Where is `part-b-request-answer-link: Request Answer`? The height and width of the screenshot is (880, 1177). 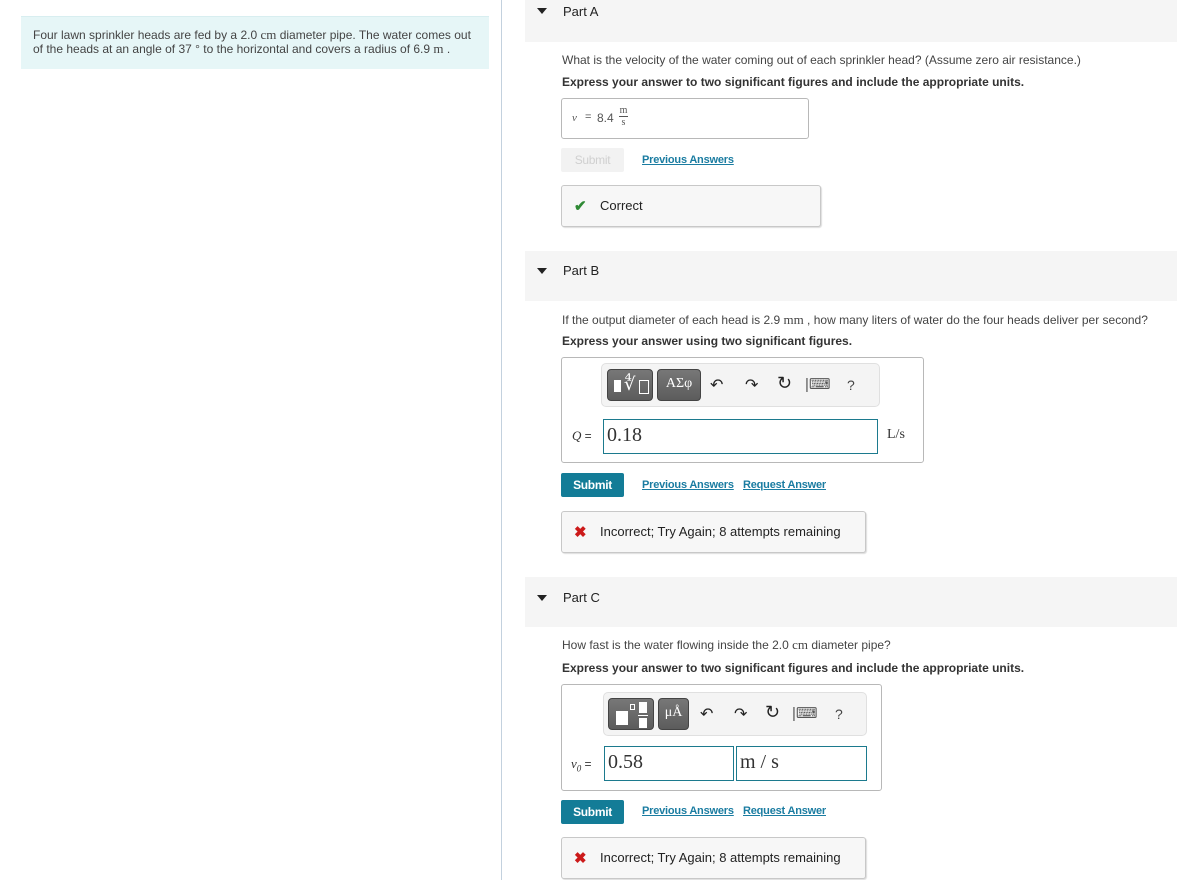
part-b-request-answer-link: Request Answer is located at coordinates (784, 485).